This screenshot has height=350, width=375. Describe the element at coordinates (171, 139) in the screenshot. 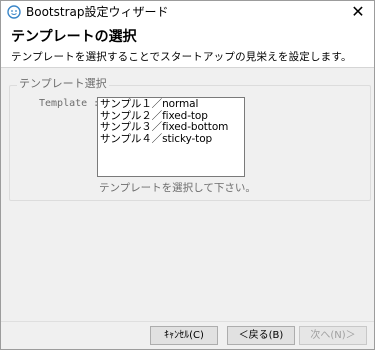

I see `list-item: サンプル４／sticky-top` at that location.